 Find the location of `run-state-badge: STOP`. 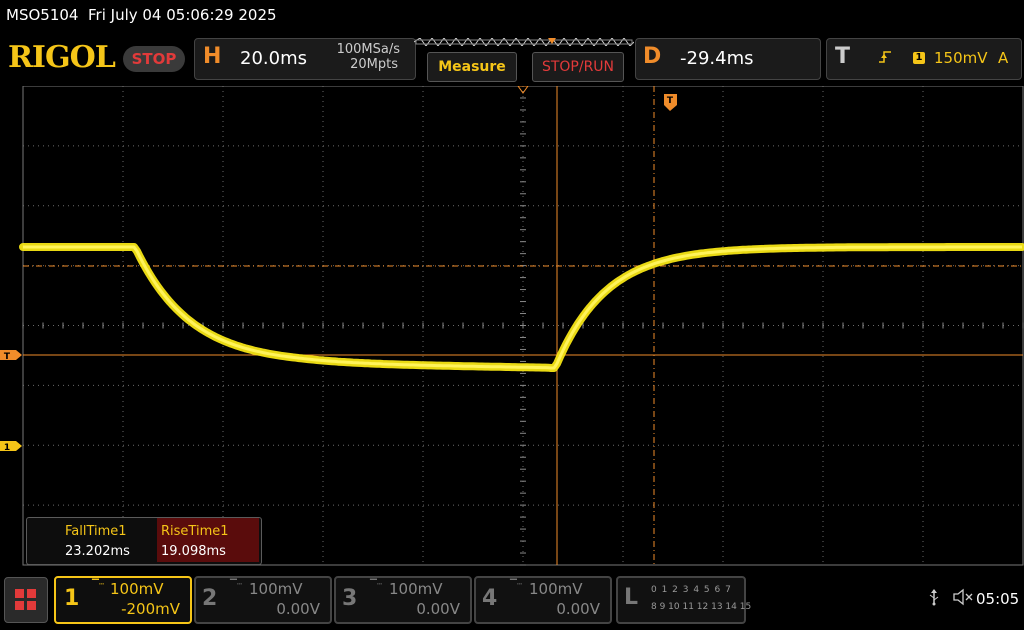

run-state-badge: STOP is located at coordinates (154, 59).